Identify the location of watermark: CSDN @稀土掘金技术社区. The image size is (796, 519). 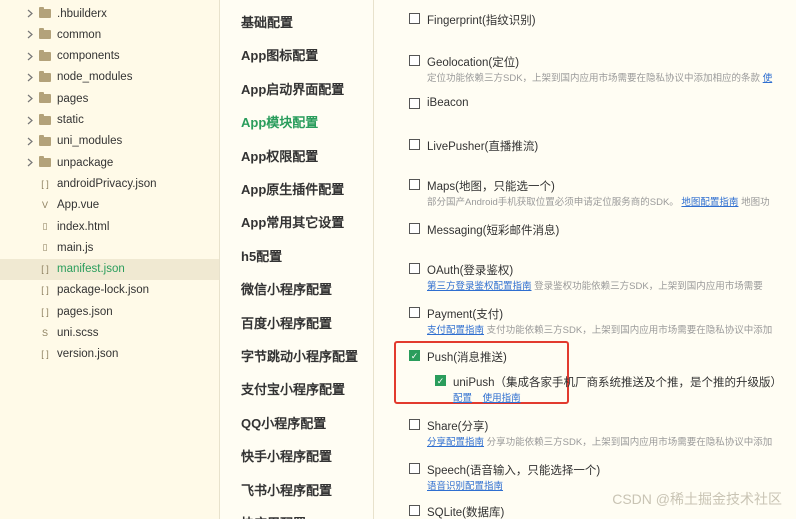
(697, 499).